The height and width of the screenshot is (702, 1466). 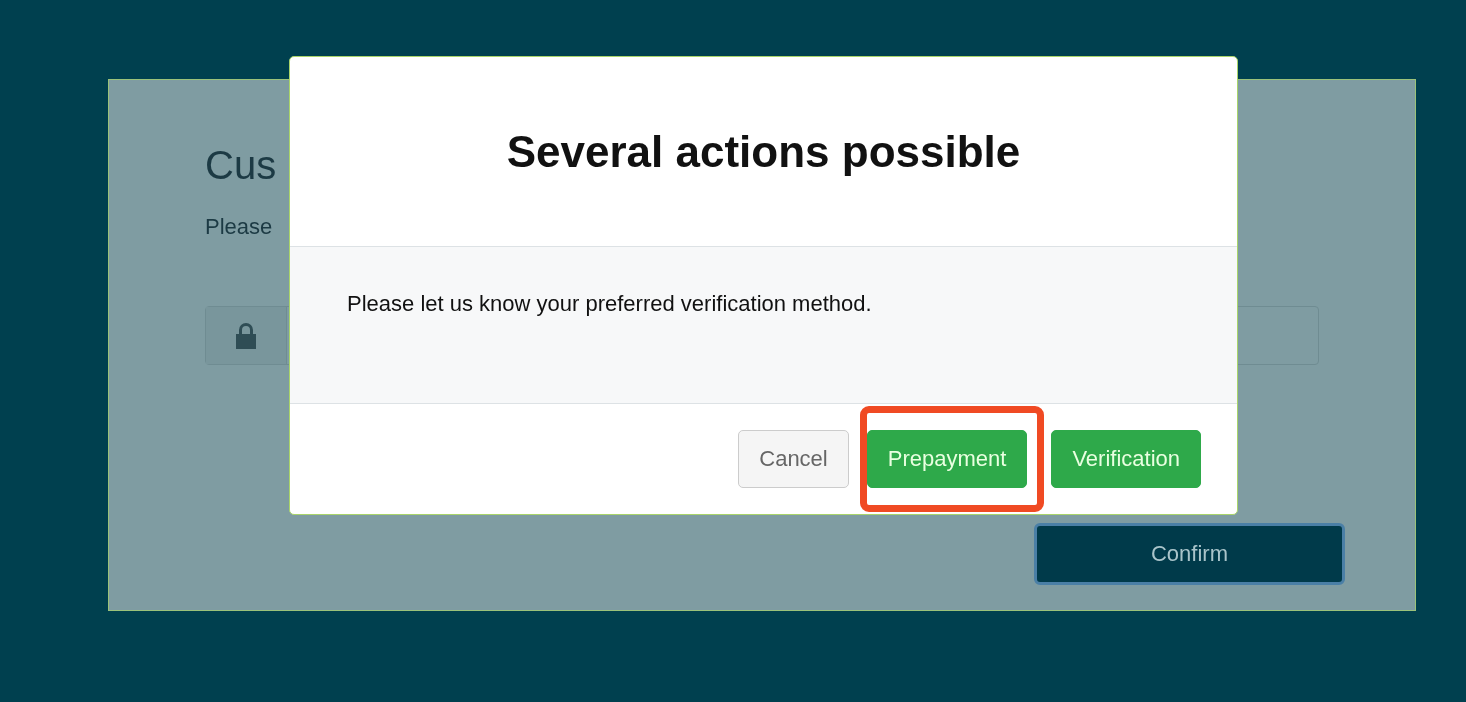 I want to click on dialog-message: Please let us know your preferred verification method., so click(x=610, y=304).